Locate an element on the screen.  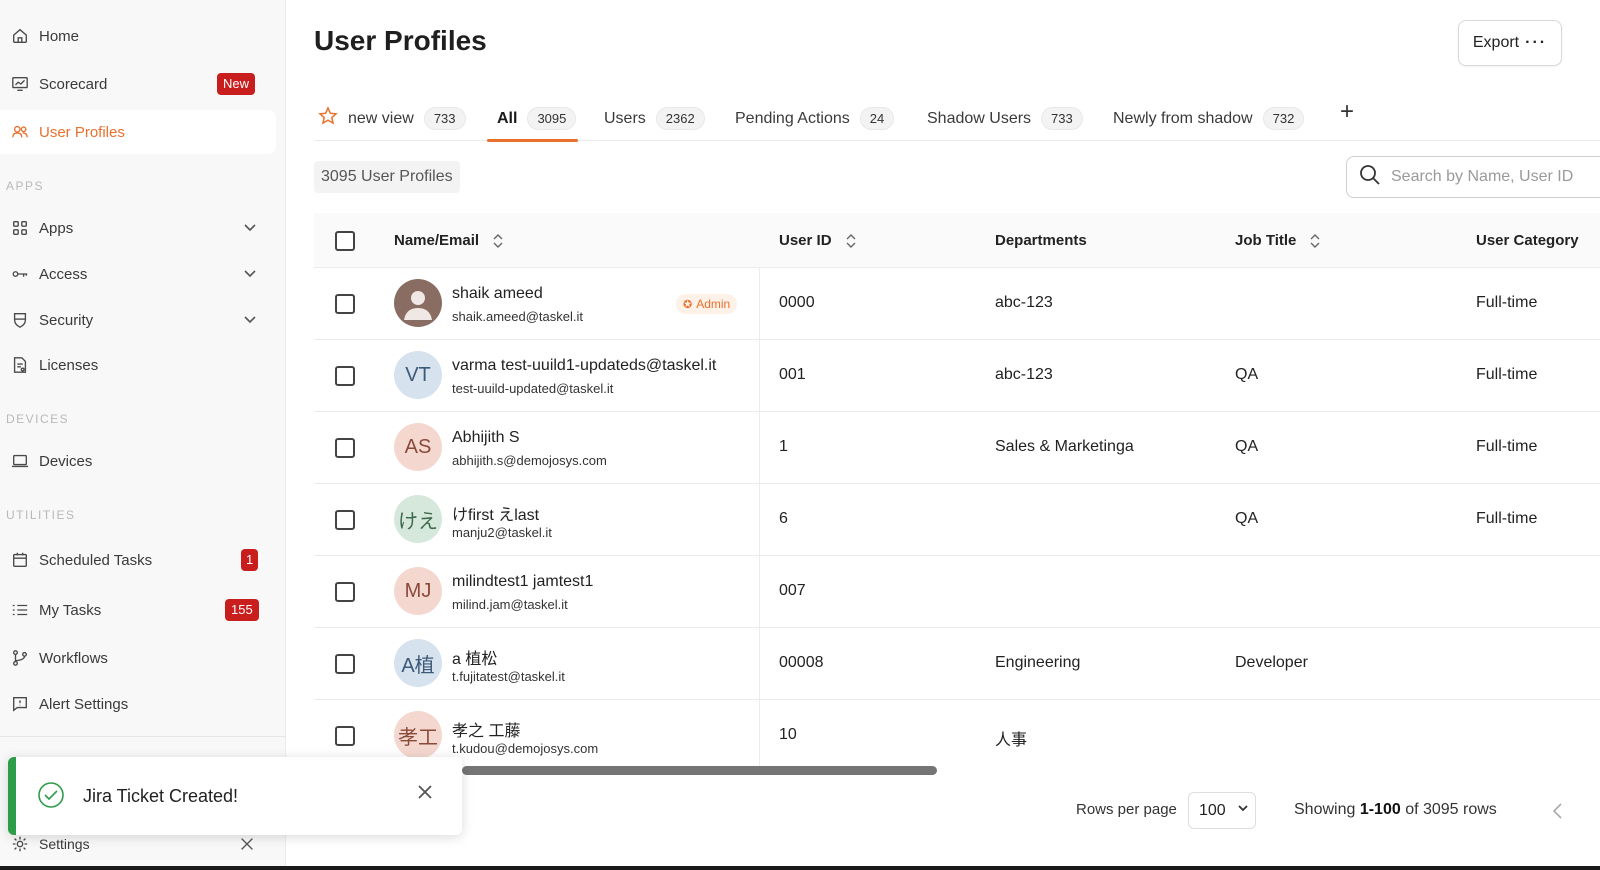
column-label: Name/Email is located at coordinates (437, 240).